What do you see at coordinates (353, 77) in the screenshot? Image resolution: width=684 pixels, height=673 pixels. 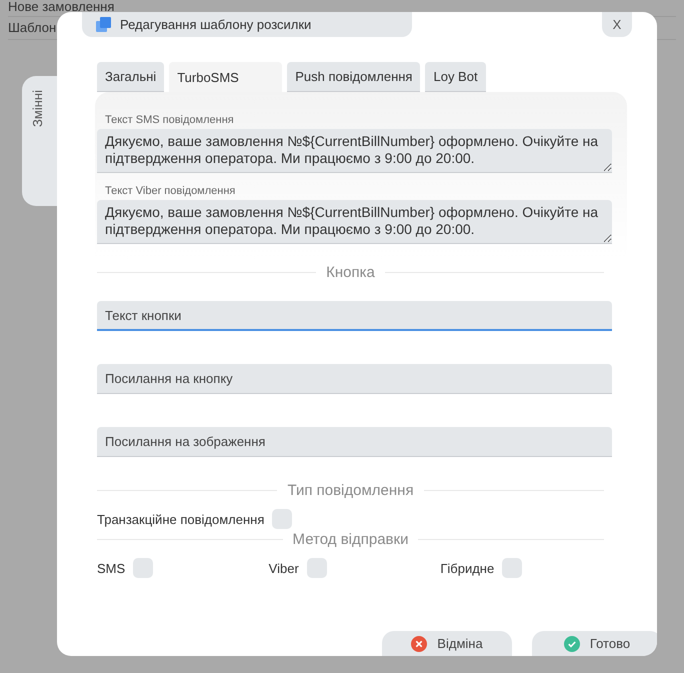 I see `tab: Push повідомлення` at bounding box center [353, 77].